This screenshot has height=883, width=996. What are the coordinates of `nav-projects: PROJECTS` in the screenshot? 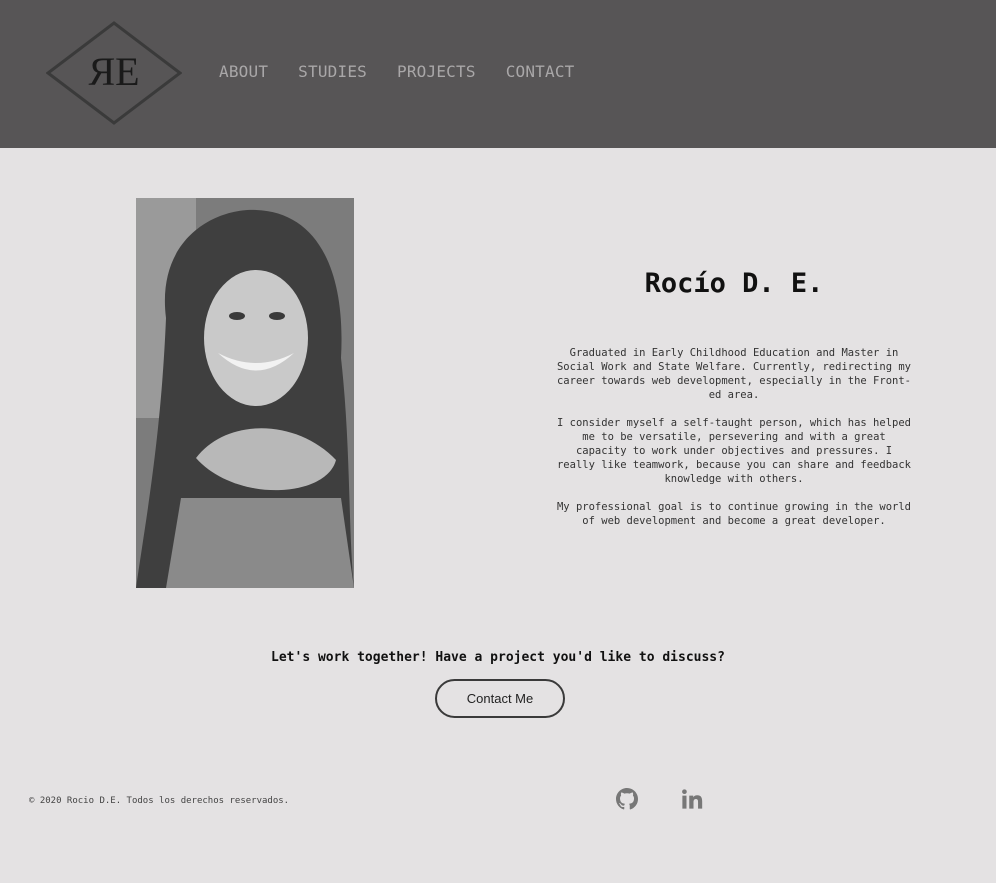 It's located at (436, 71).